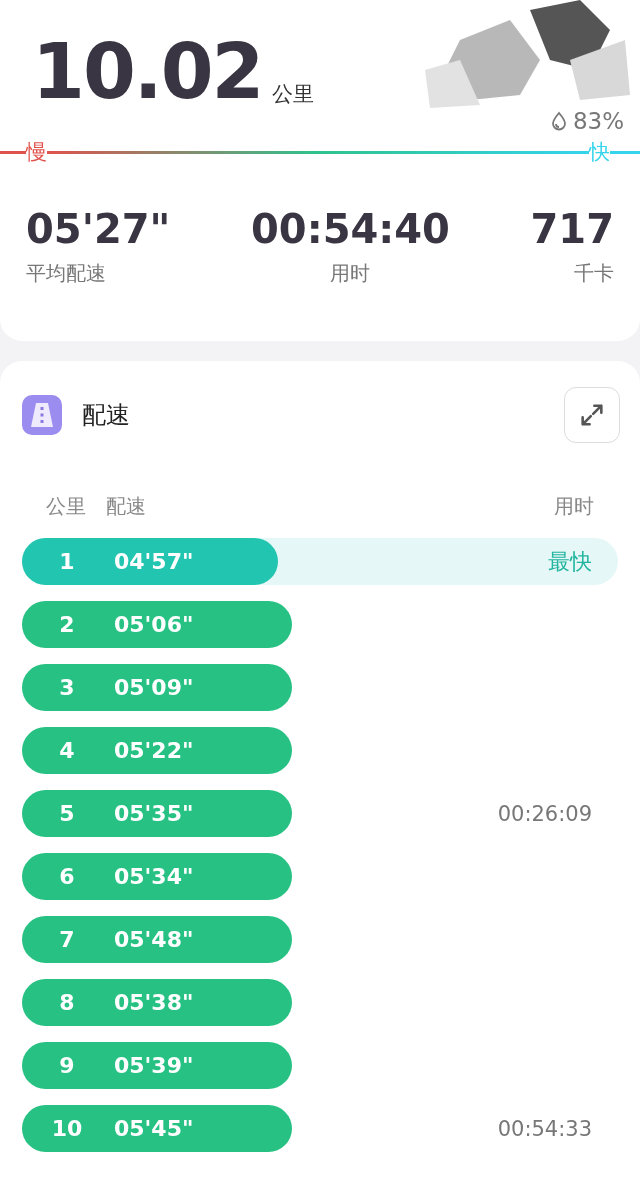  What do you see at coordinates (350, 229) in the screenshot?
I see `stat-value: 00:54:40` at bounding box center [350, 229].